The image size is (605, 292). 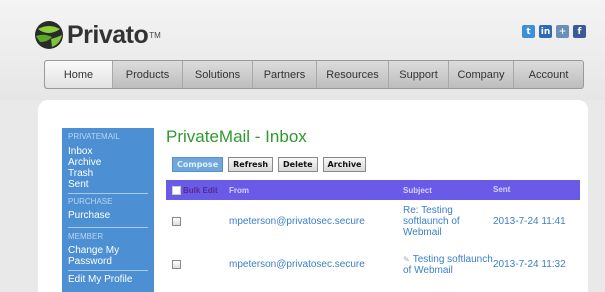 What do you see at coordinates (548, 74) in the screenshot?
I see `nav-account: Account` at bounding box center [548, 74].